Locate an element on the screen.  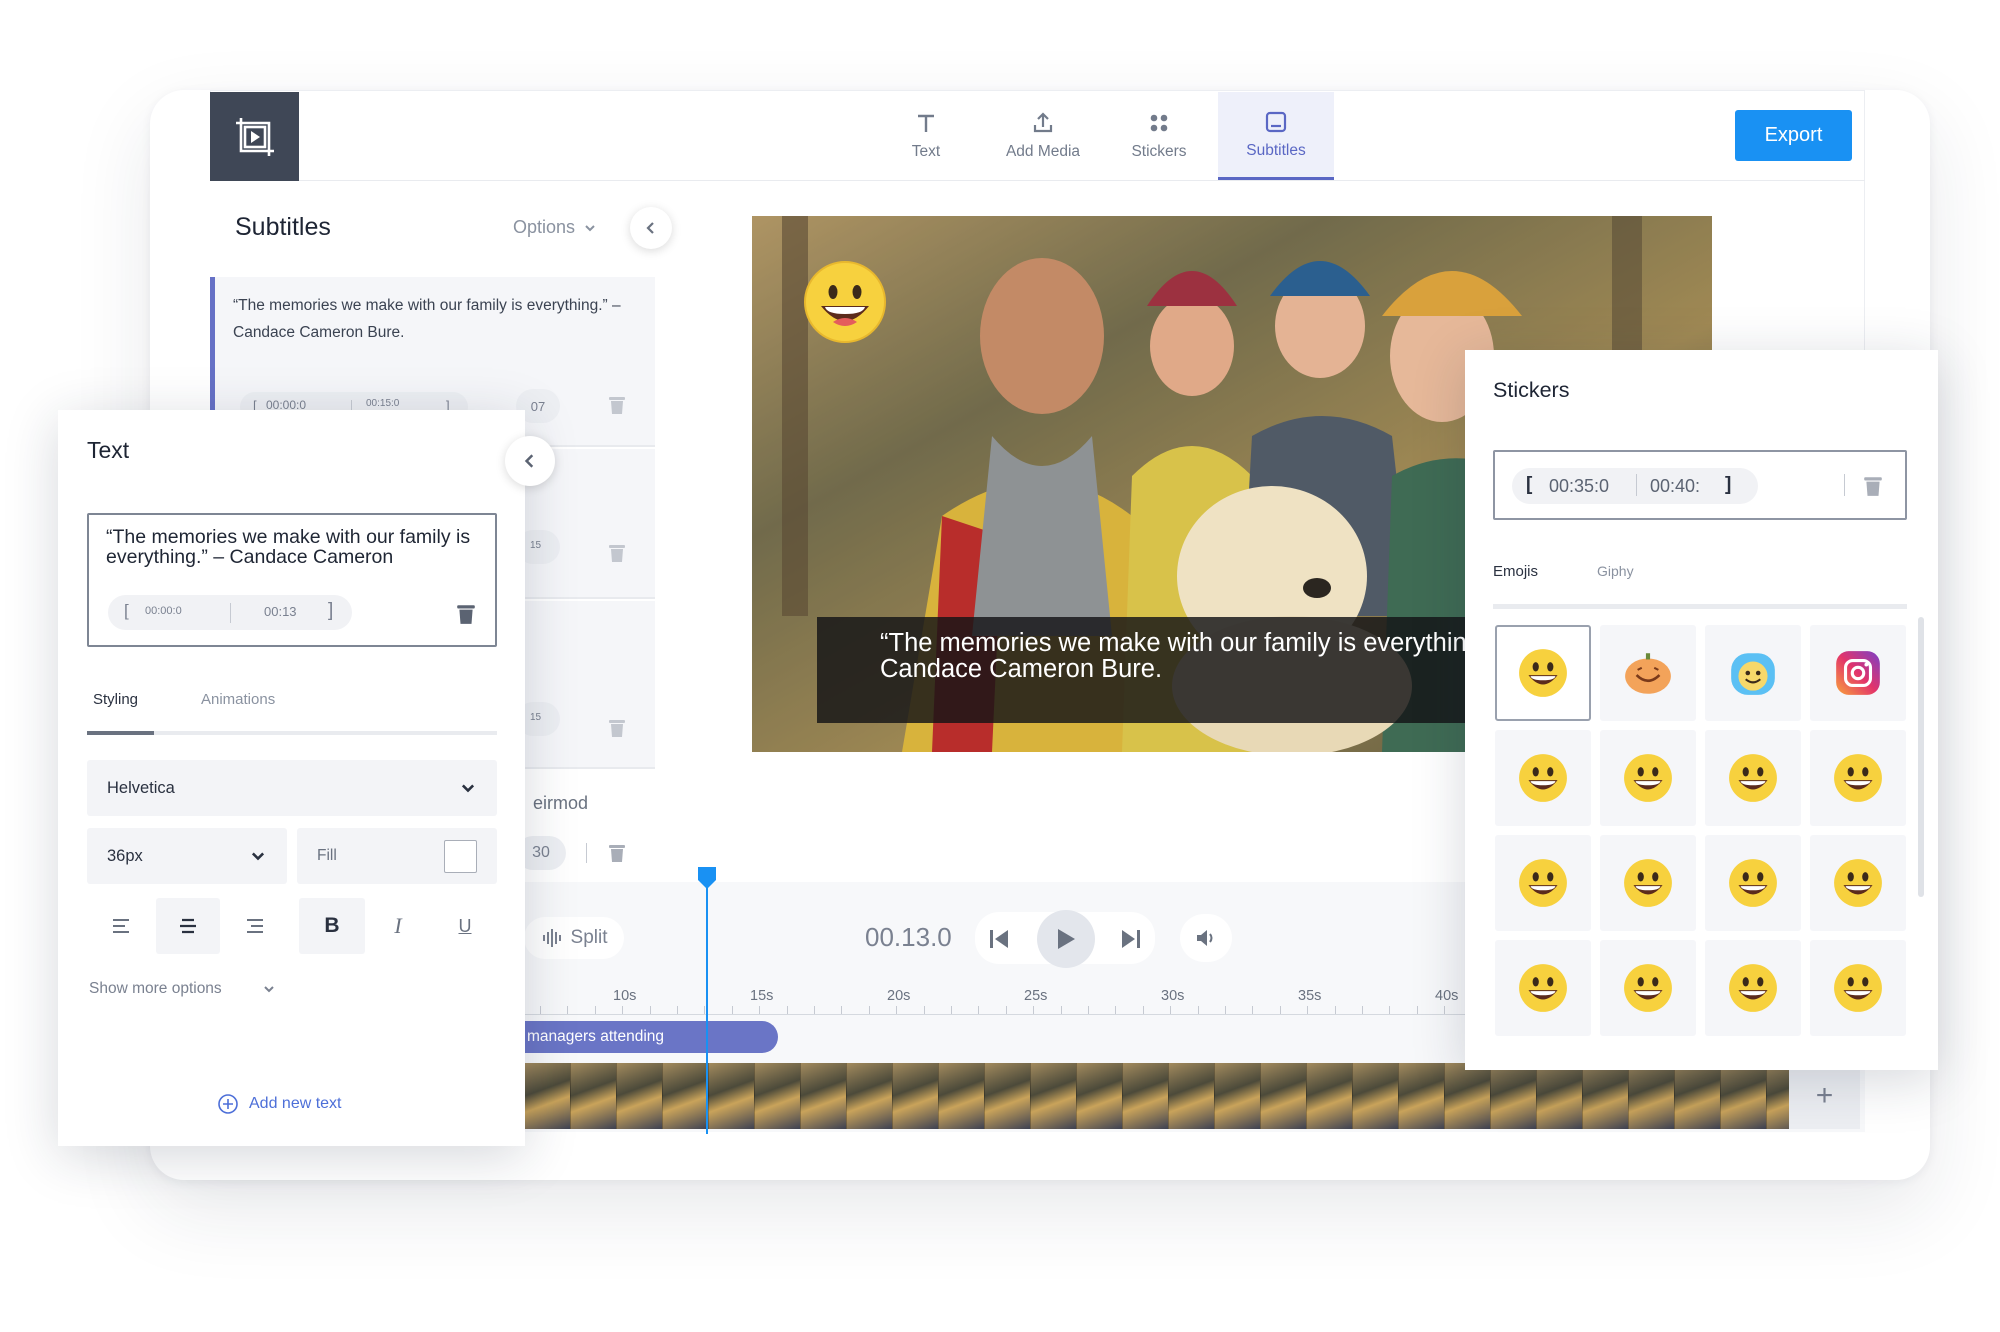
upload-icon is located at coordinates (1043, 122).